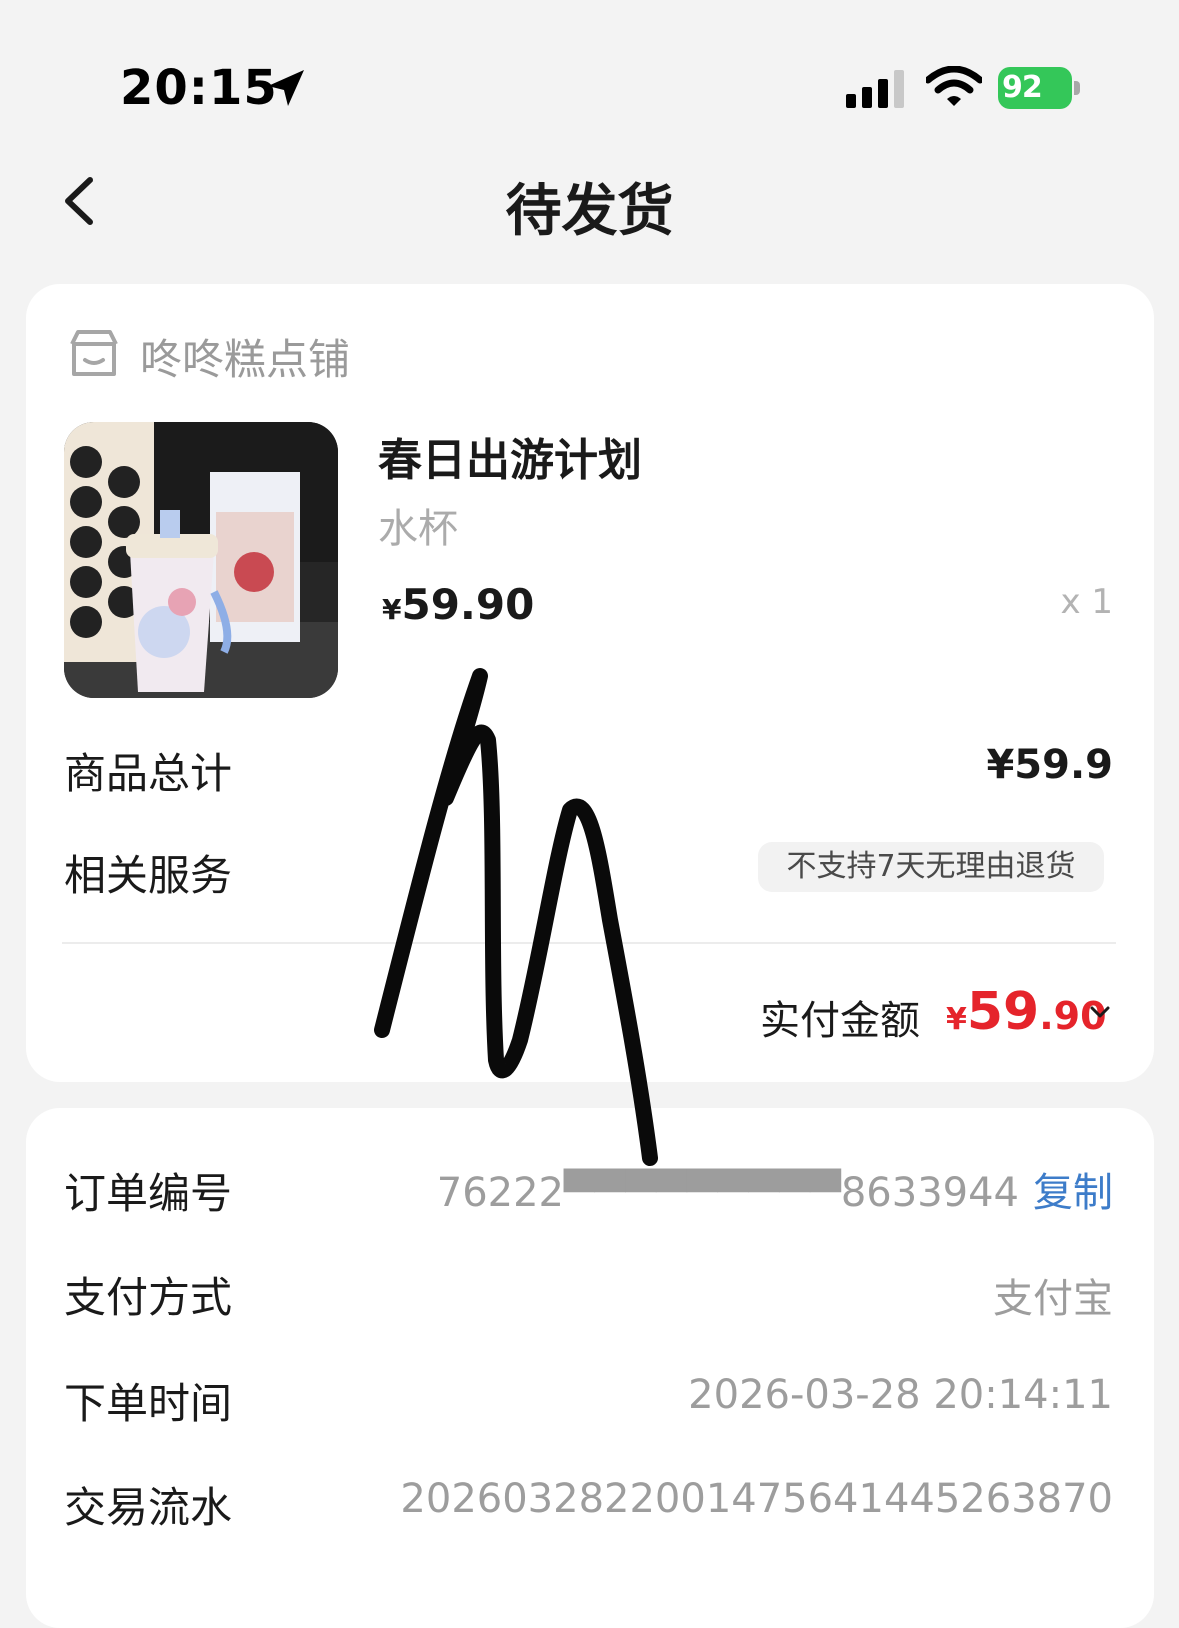  Describe the element at coordinates (392, 609) in the screenshot. I see `price-currency-symbol: ¥` at that location.